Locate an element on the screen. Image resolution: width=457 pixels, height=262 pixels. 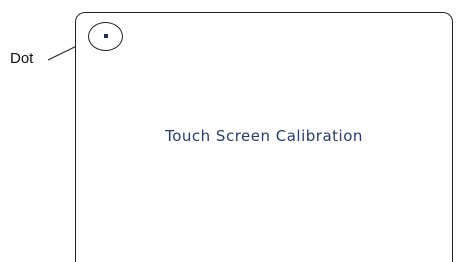
calibration-dot is located at coordinates (106, 36).